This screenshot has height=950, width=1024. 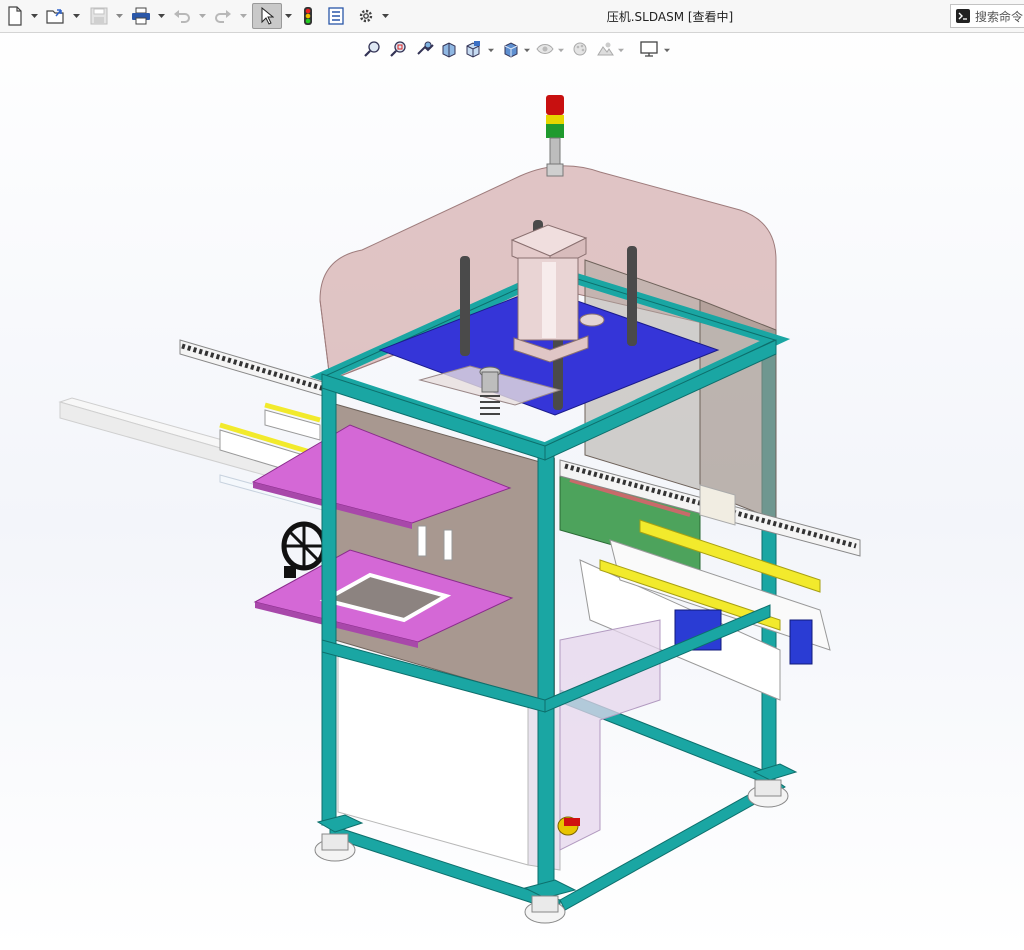 What do you see at coordinates (999, 16) in the screenshot?
I see `search-label: 搜索命令` at bounding box center [999, 16].